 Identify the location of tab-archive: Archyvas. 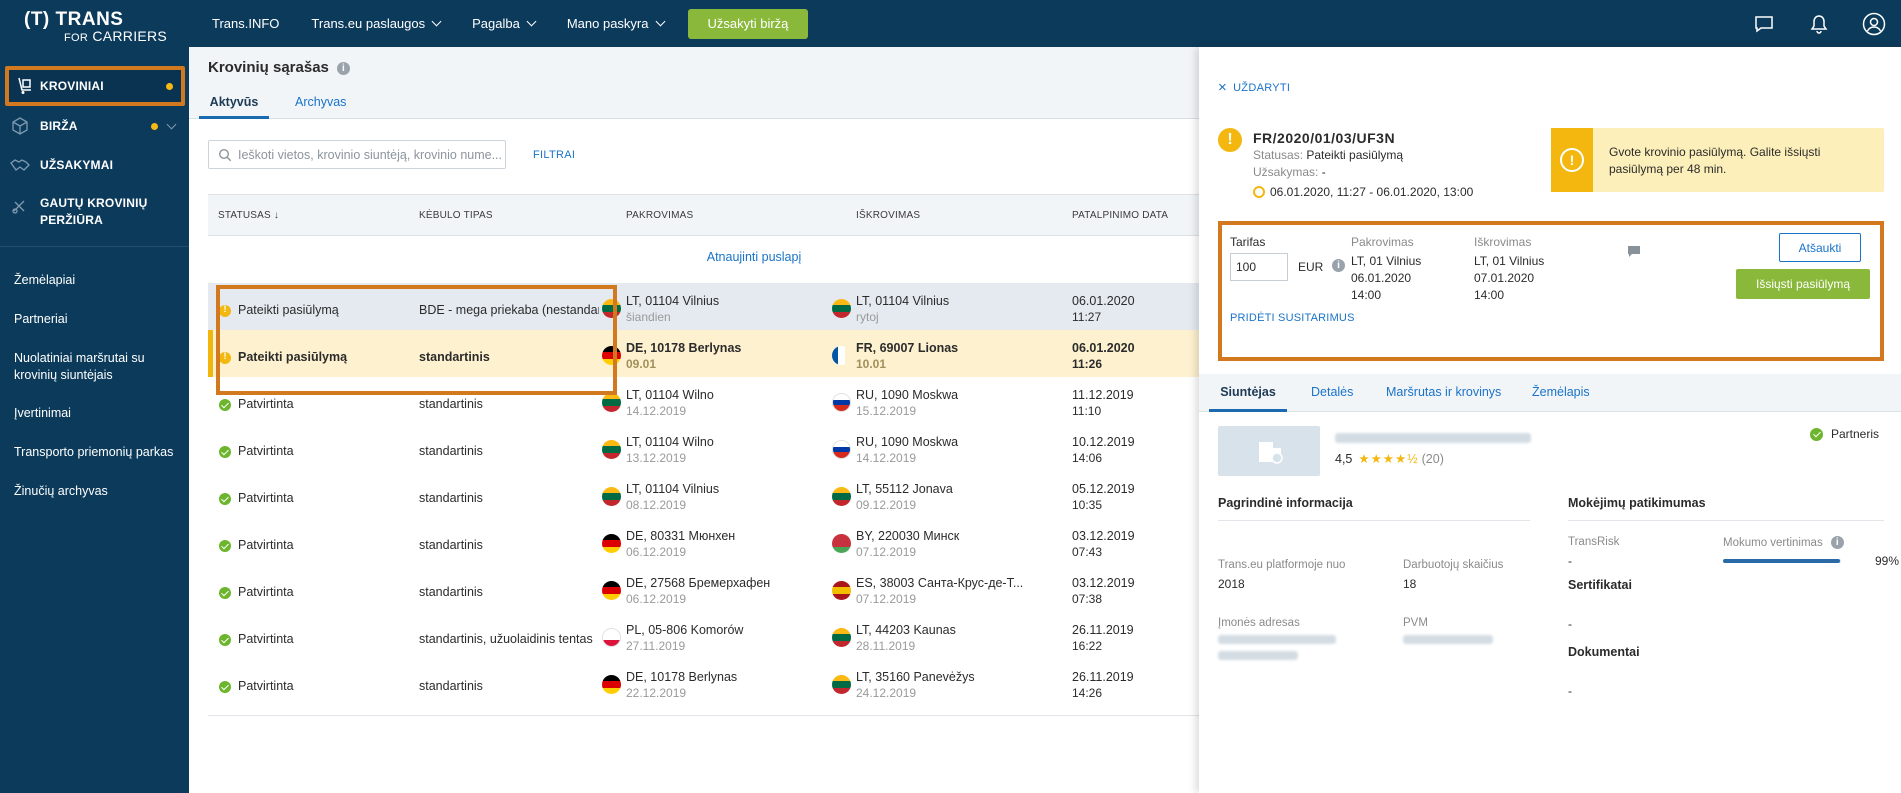
(320, 102).